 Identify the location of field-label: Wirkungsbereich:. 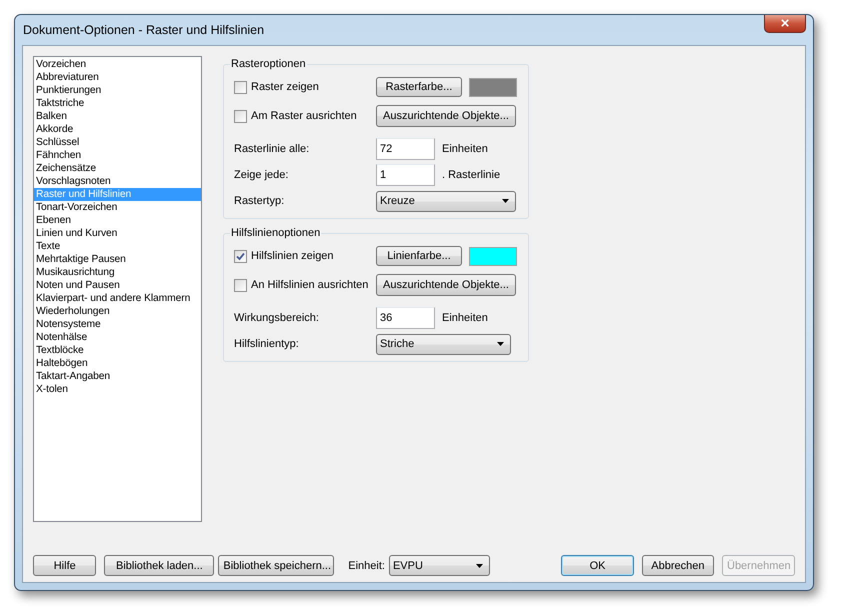
(276, 318).